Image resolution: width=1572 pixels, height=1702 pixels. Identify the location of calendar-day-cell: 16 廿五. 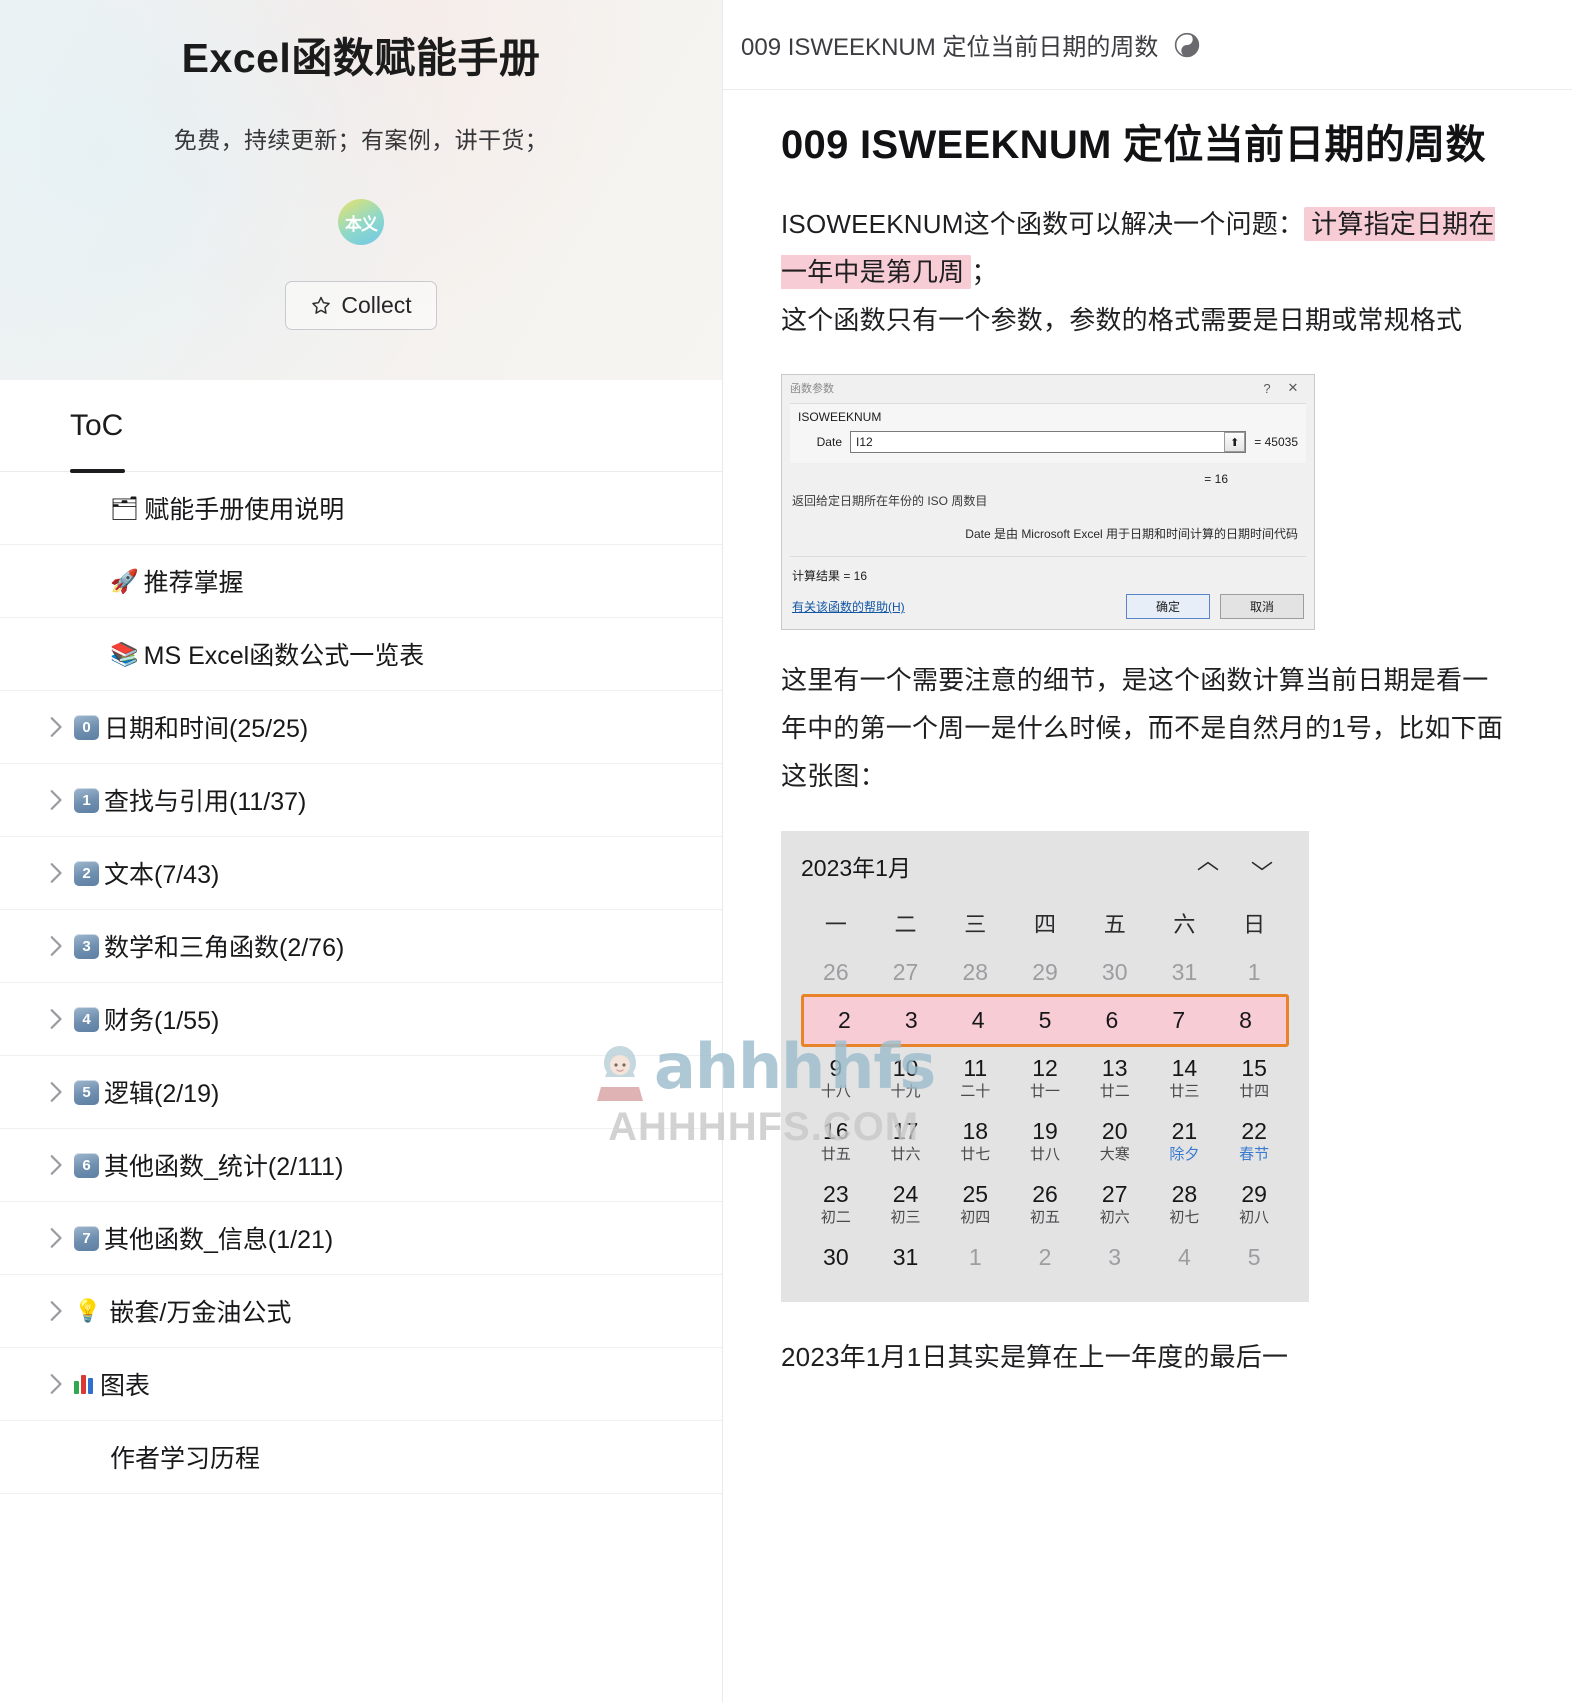
(836, 1141).